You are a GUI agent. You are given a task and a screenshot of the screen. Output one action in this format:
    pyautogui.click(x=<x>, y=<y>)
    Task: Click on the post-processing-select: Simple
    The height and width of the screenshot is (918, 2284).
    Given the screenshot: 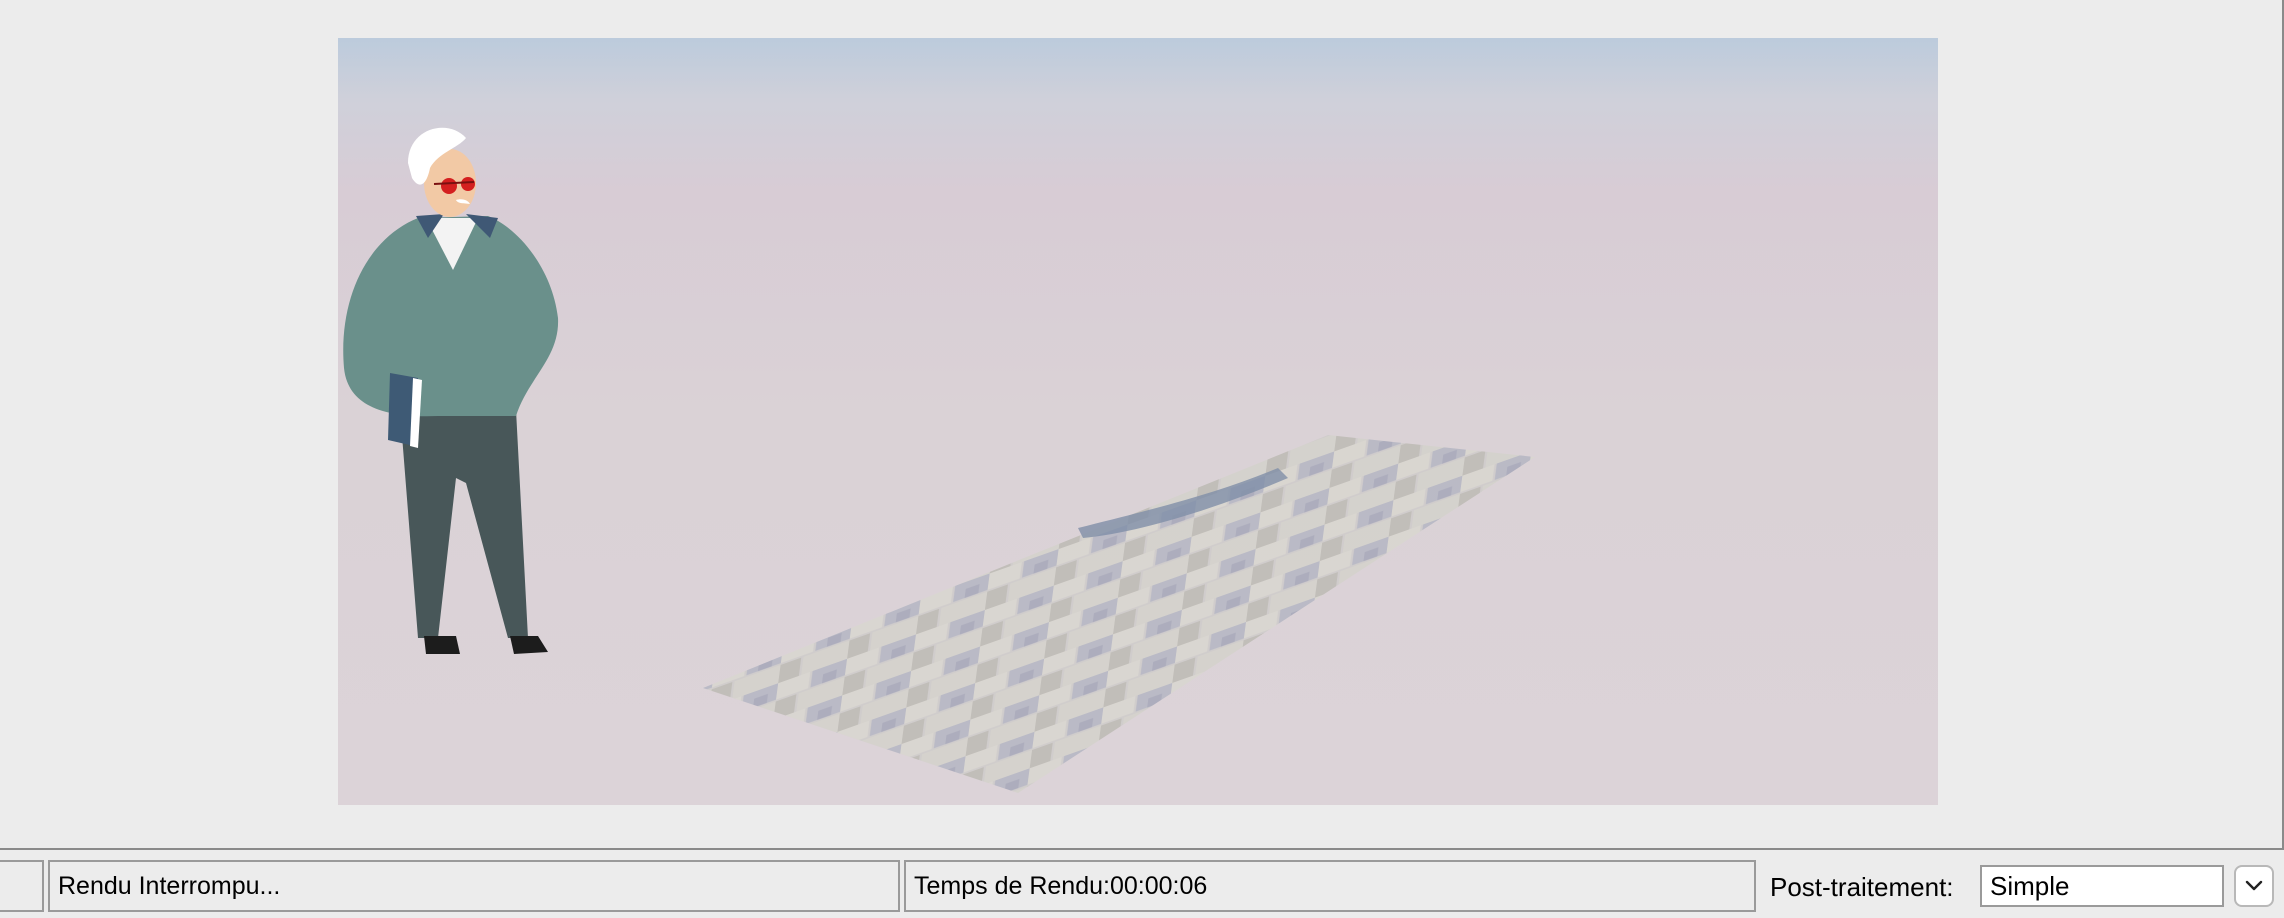 What is the action you would take?
    pyautogui.click(x=2102, y=886)
    